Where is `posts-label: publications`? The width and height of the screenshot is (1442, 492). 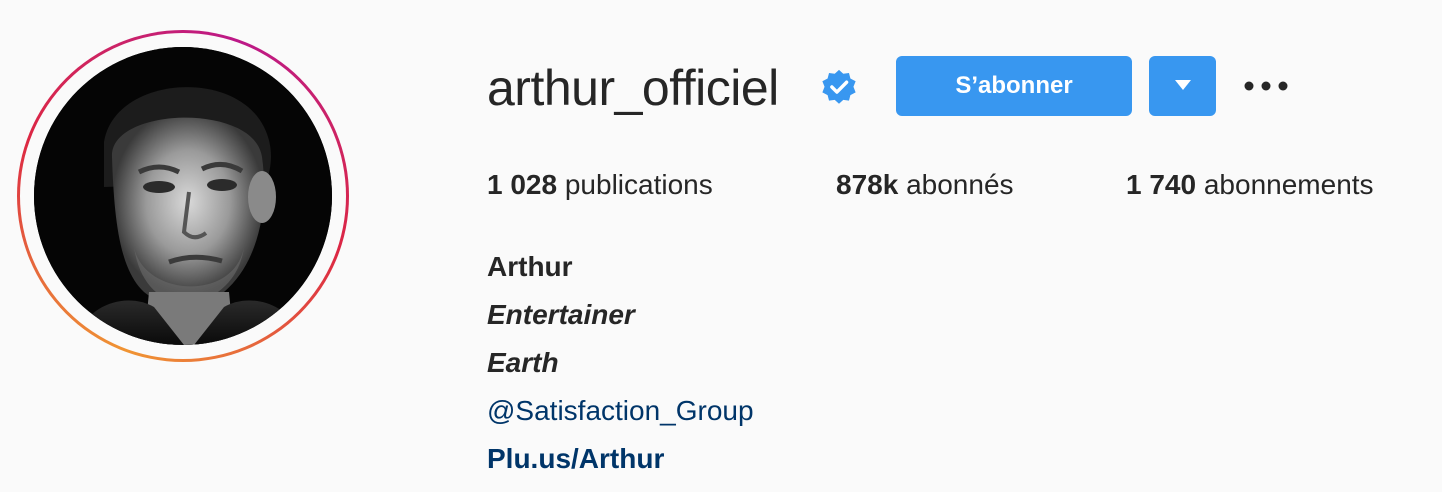 posts-label: publications is located at coordinates (638, 184).